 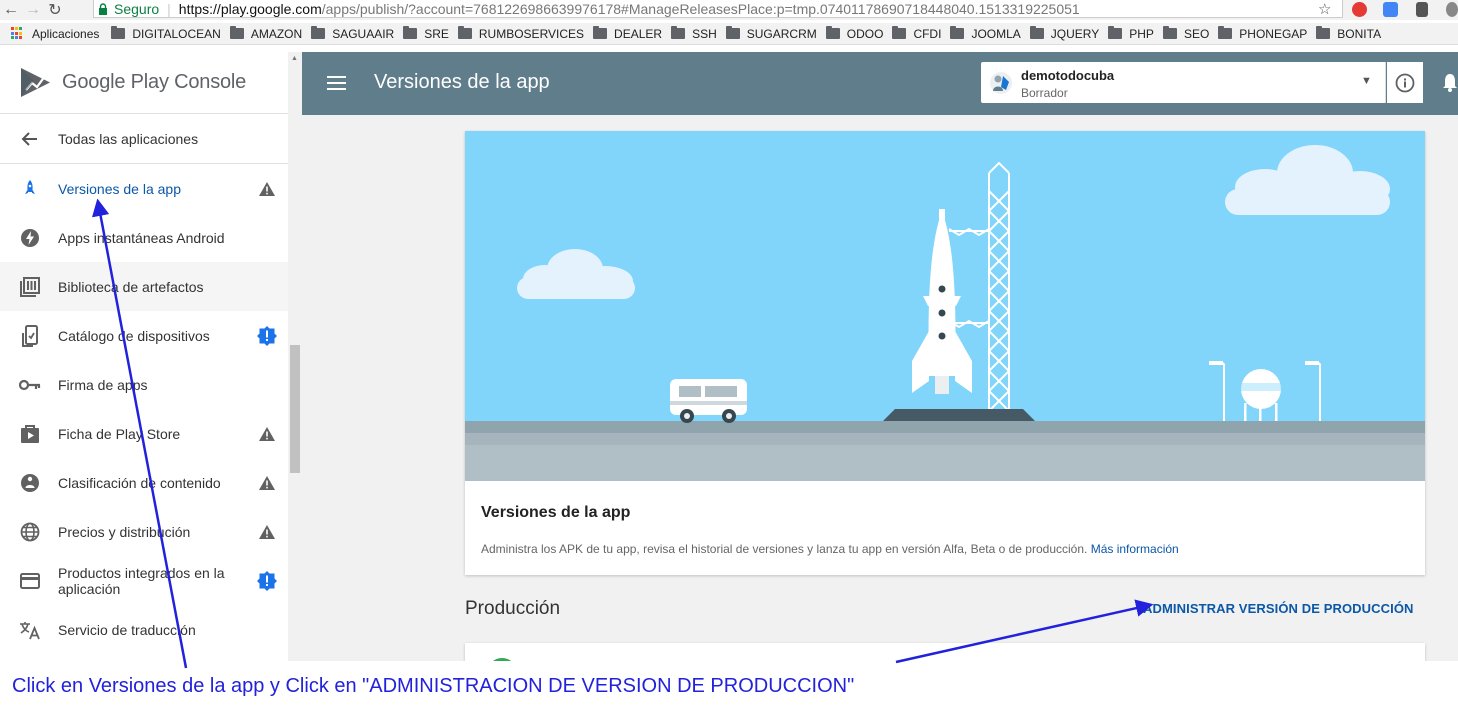 What do you see at coordinates (30, 139) in the screenshot?
I see `arrow-back-icon` at bounding box center [30, 139].